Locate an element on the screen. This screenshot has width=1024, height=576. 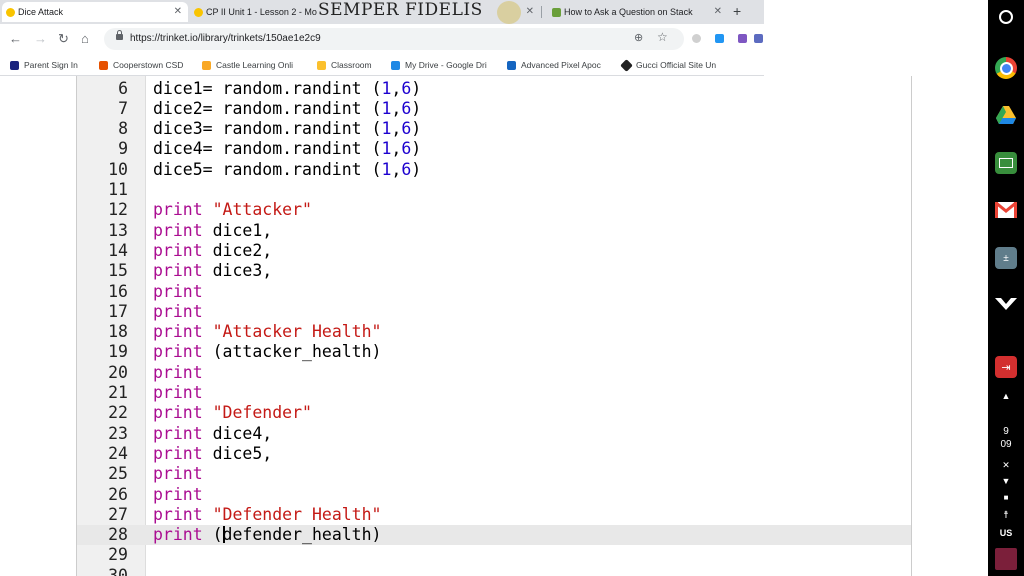
code-text: print "Defender Health" is located at coordinates (267, 515).